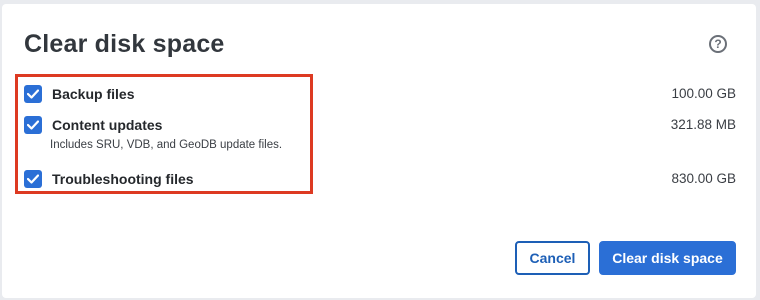  What do you see at coordinates (380, 180) in the screenshot?
I see `list-item-troubleshooting-files: Troubleshooting files 830.00 GB` at bounding box center [380, 180].